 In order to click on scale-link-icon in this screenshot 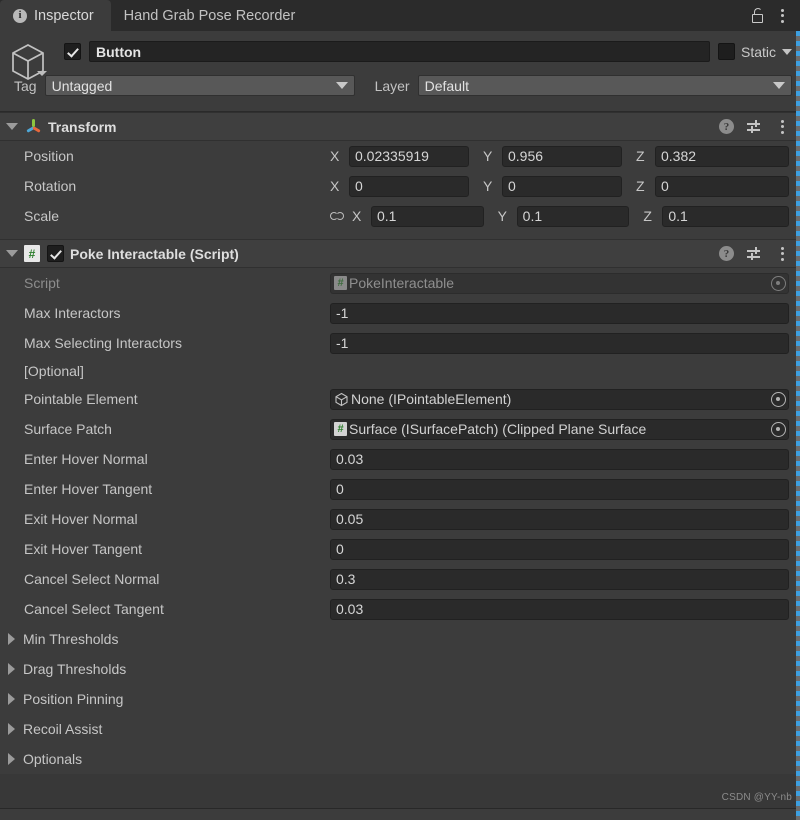, I will do `click(338, 216)`.